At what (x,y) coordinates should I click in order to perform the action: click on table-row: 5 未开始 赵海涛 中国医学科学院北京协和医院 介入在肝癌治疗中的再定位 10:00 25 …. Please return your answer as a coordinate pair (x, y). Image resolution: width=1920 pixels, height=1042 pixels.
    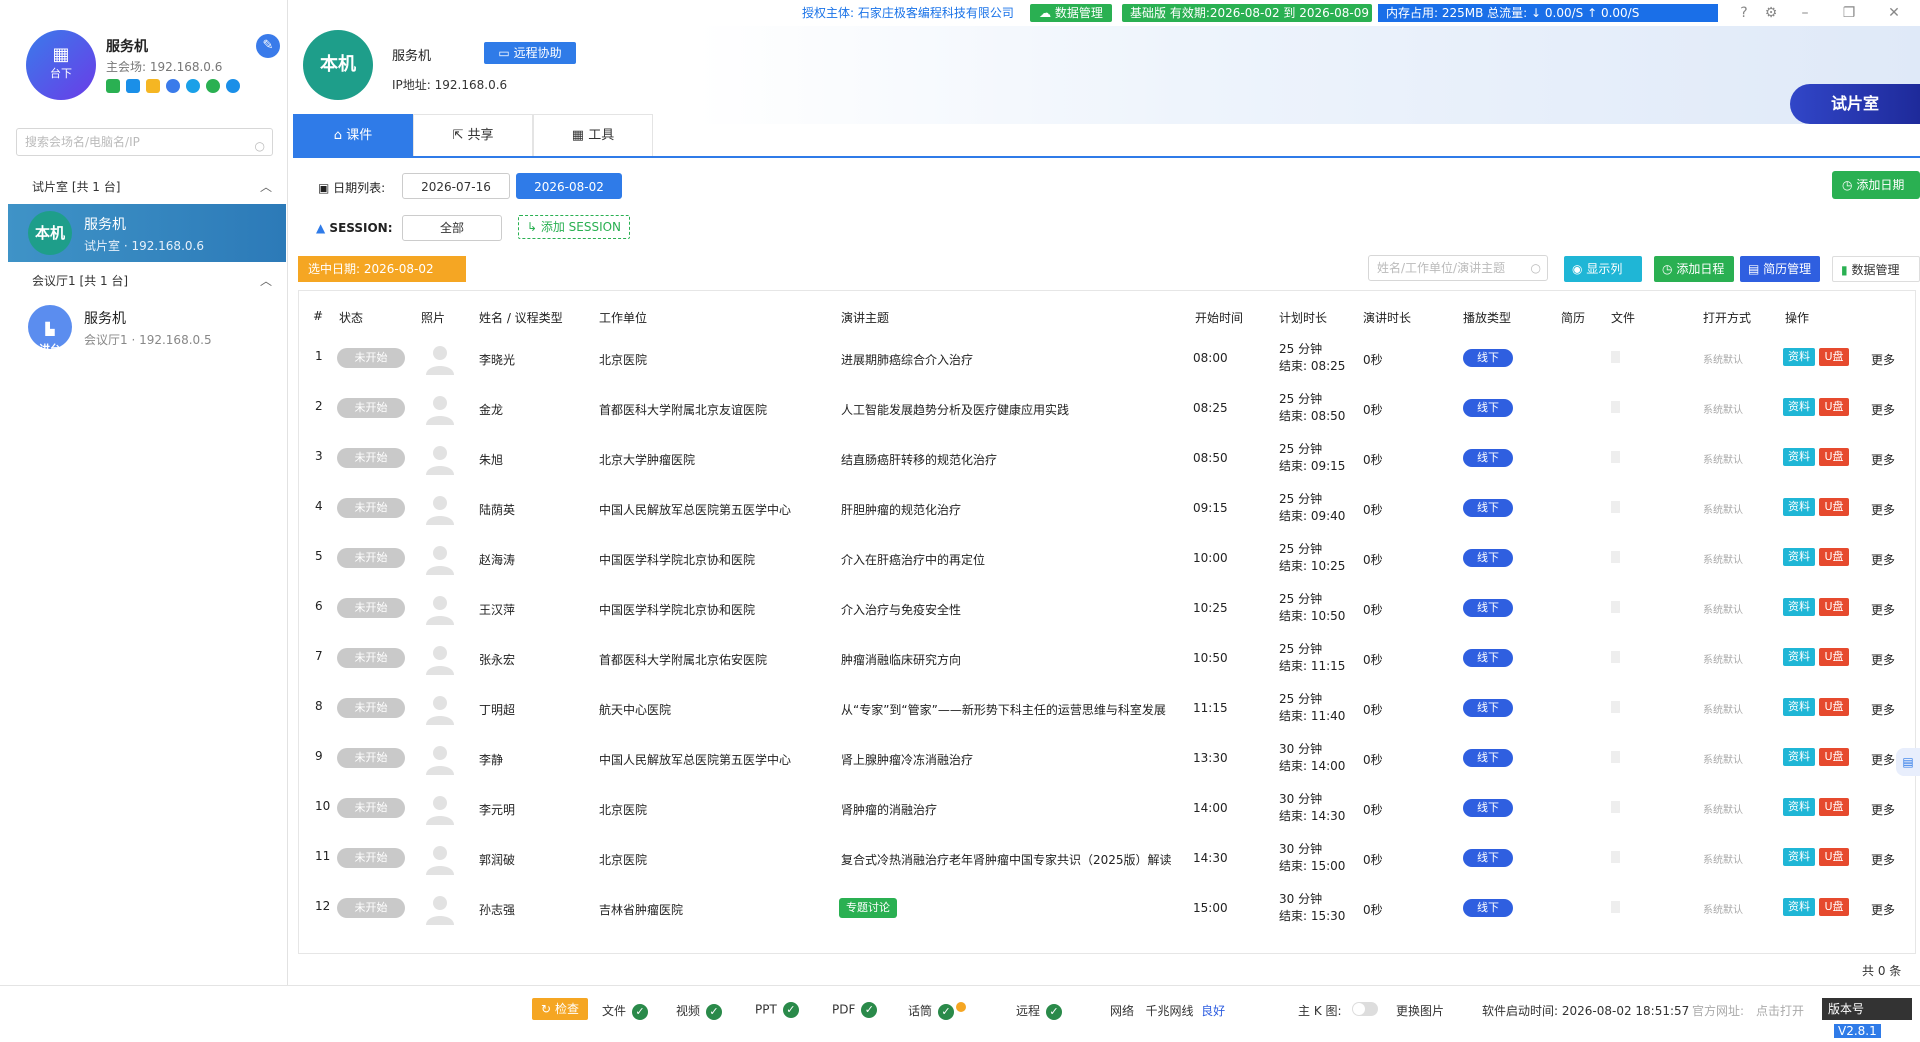
    Looking at the image, I should click on (1107, 558).